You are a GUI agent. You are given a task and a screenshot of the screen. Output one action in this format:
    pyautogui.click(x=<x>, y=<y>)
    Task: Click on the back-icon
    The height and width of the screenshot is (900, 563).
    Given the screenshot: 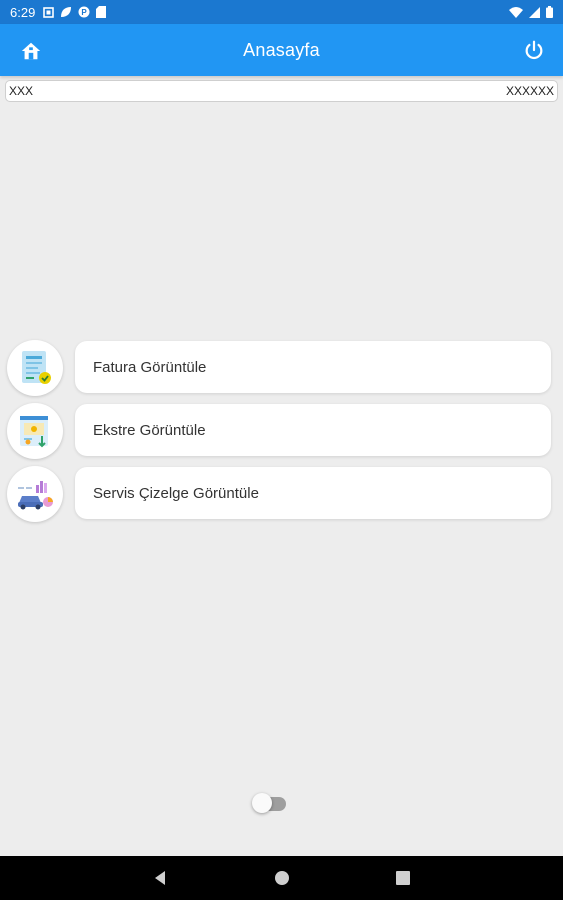 What is the action you would take?
    pyautogui.click(x=160, y=878)
    